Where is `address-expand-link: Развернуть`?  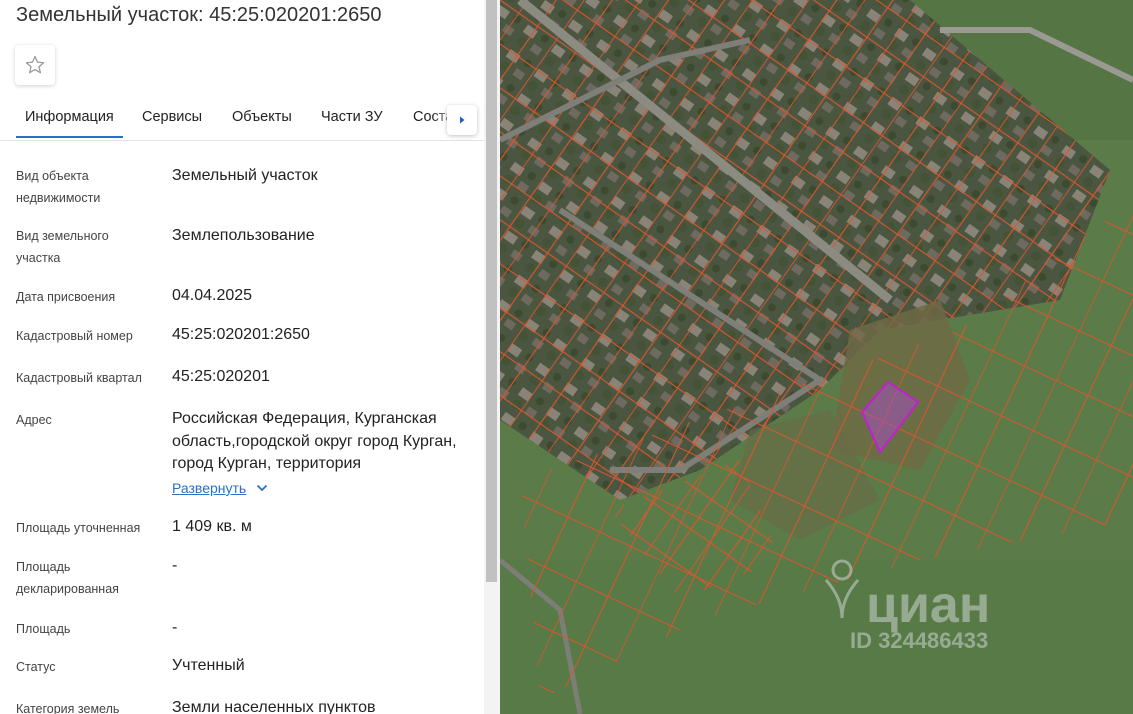 address-expand-link: Развернуть is located at coordinates (220, 488).